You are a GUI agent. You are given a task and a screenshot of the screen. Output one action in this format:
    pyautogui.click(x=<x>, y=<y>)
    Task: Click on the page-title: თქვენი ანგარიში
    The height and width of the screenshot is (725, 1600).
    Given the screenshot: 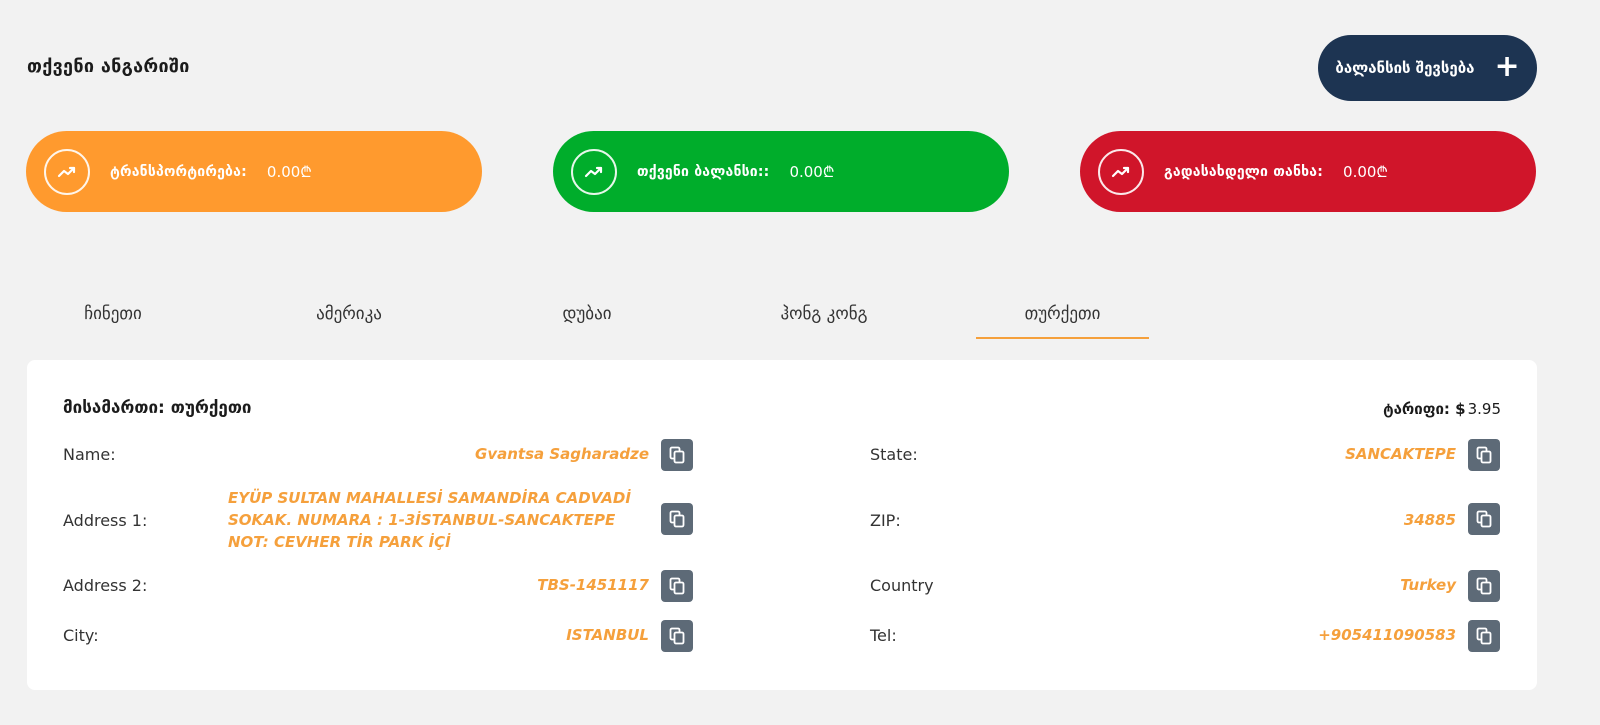 What is the action you would take?
    pyautogui.click(x=108, y=66)
    